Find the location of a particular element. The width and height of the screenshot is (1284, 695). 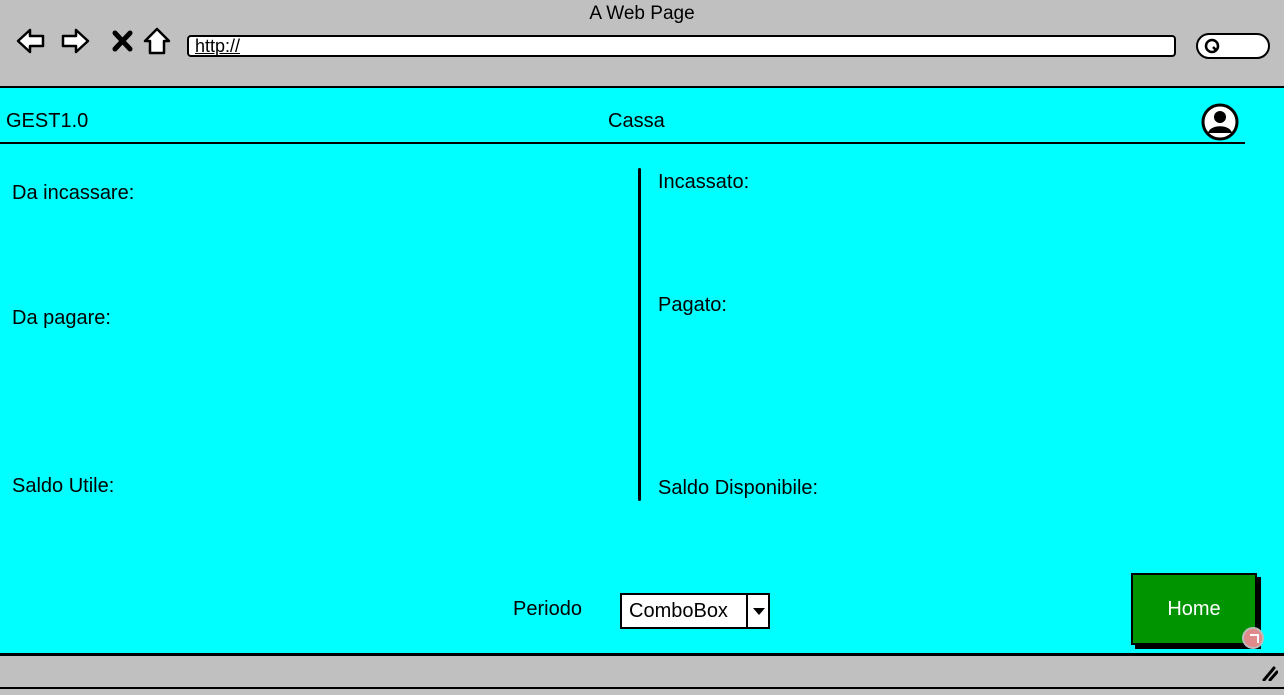

label-da-incassare: Da incassare: is located at coordinates (73, 193).